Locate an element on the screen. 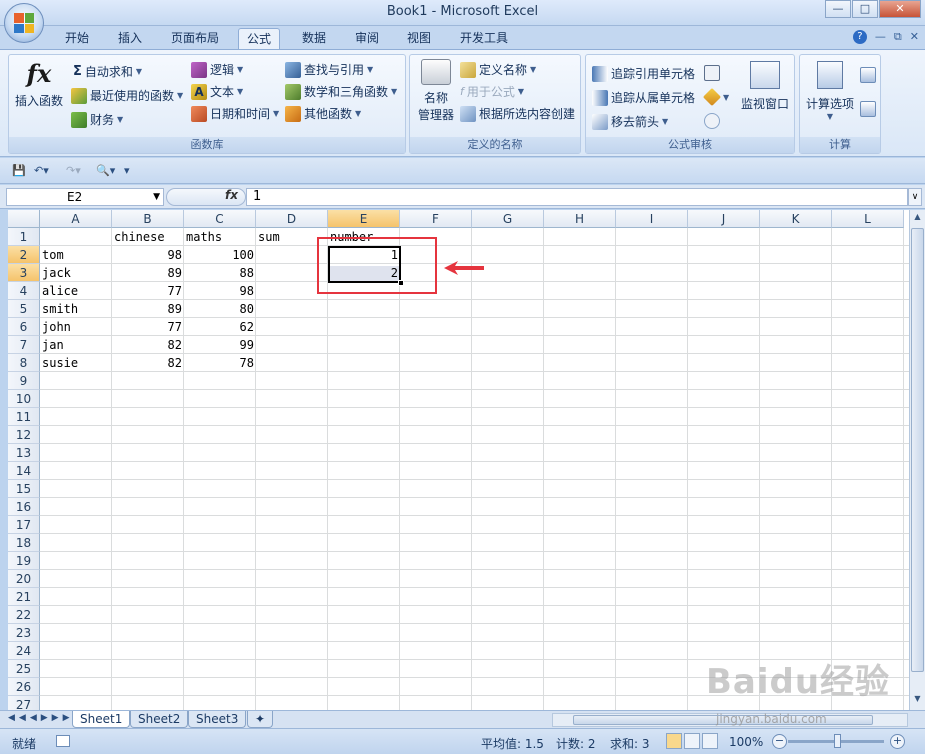 Image resolution: width=925 pixels, height=754 pixels. row-header-22: 22 is located at coordinates (24, 615).